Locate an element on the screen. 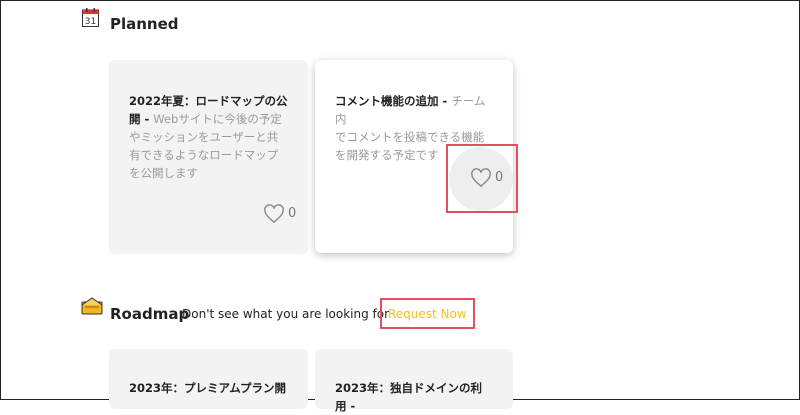 Image resolution: width=800 pixels, height=415 pixels. road-sign-icon is located at coordinates (92, 306).